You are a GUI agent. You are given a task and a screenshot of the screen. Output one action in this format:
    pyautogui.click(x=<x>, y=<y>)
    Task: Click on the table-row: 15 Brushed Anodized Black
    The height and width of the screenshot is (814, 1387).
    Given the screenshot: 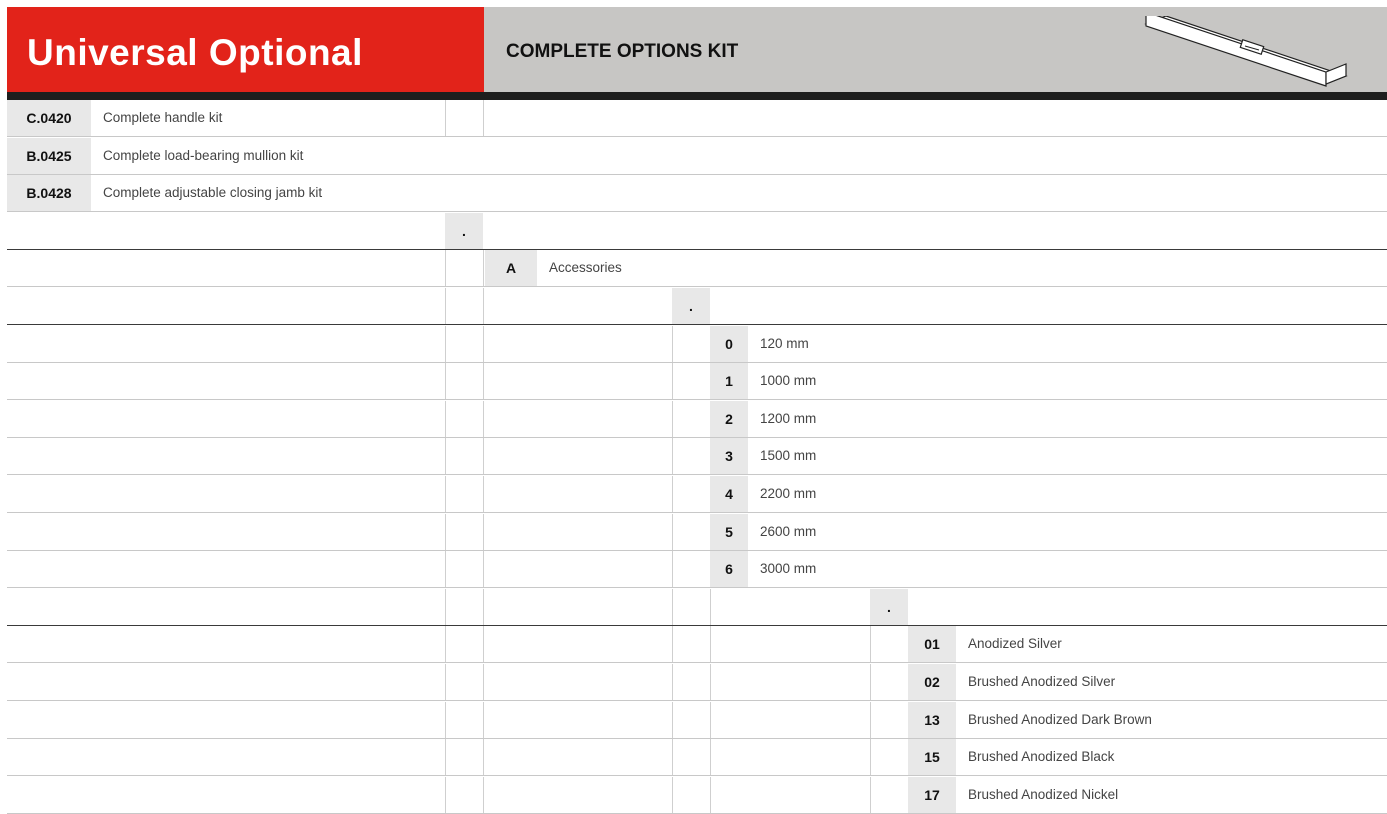 What is the action you would take?
    pyautogui.click(x=697, y=758)
    